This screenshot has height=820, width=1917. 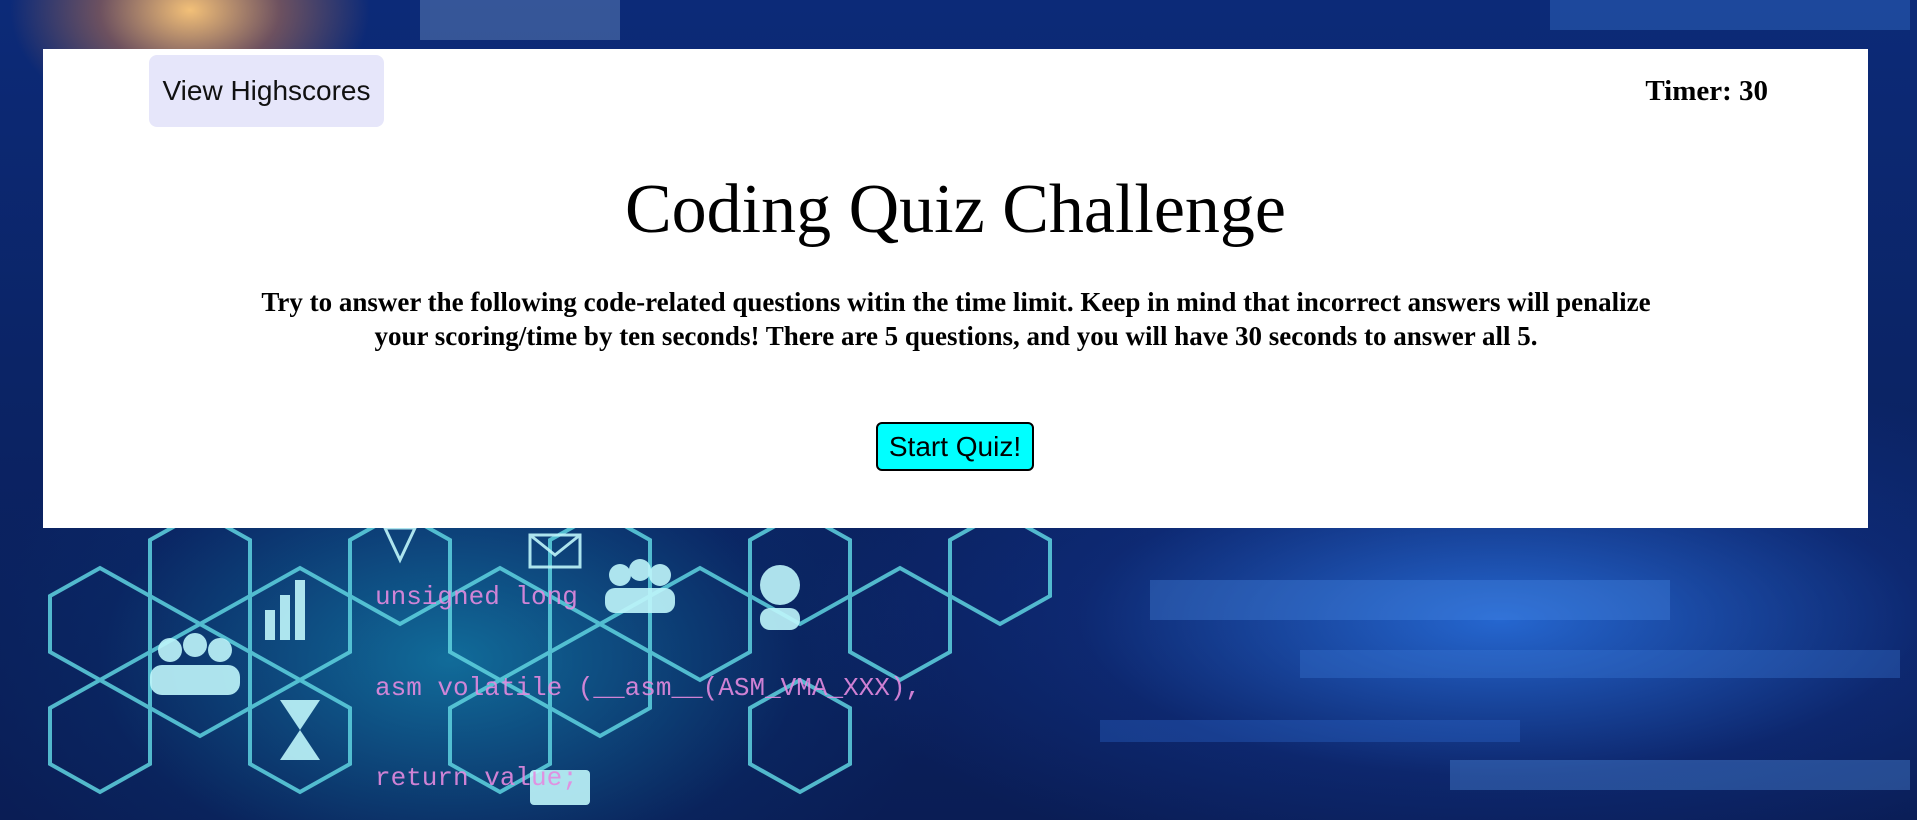 What do you see at coordinates (266, 91) in the screenshot?
I see `view-highscores-button: View Highscores` at bounding box center [266, 91].